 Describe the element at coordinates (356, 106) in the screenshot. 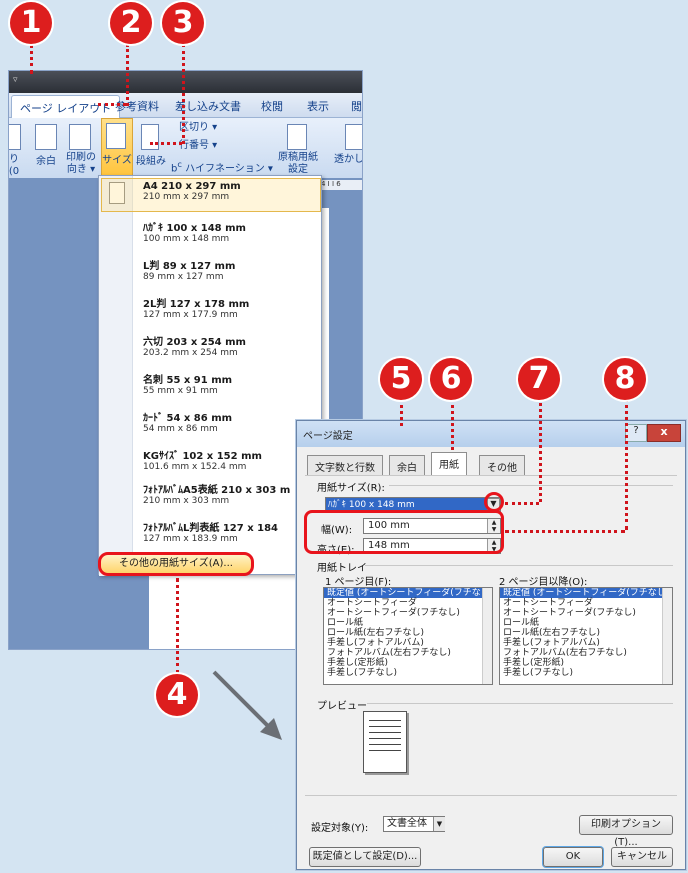

I see `tab-more: 閲` at that location.